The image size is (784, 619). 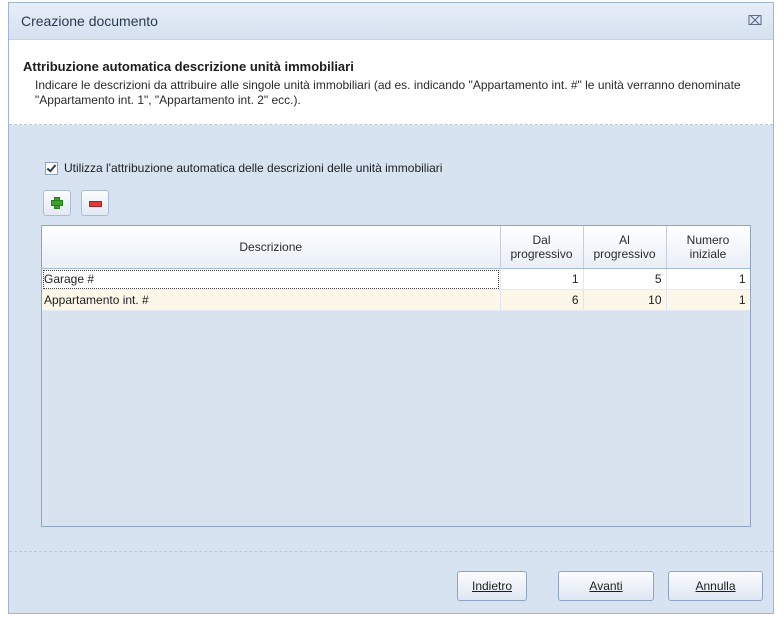 I want to click on cell-dal-progressivo: 1, so click(x=542, y=279).